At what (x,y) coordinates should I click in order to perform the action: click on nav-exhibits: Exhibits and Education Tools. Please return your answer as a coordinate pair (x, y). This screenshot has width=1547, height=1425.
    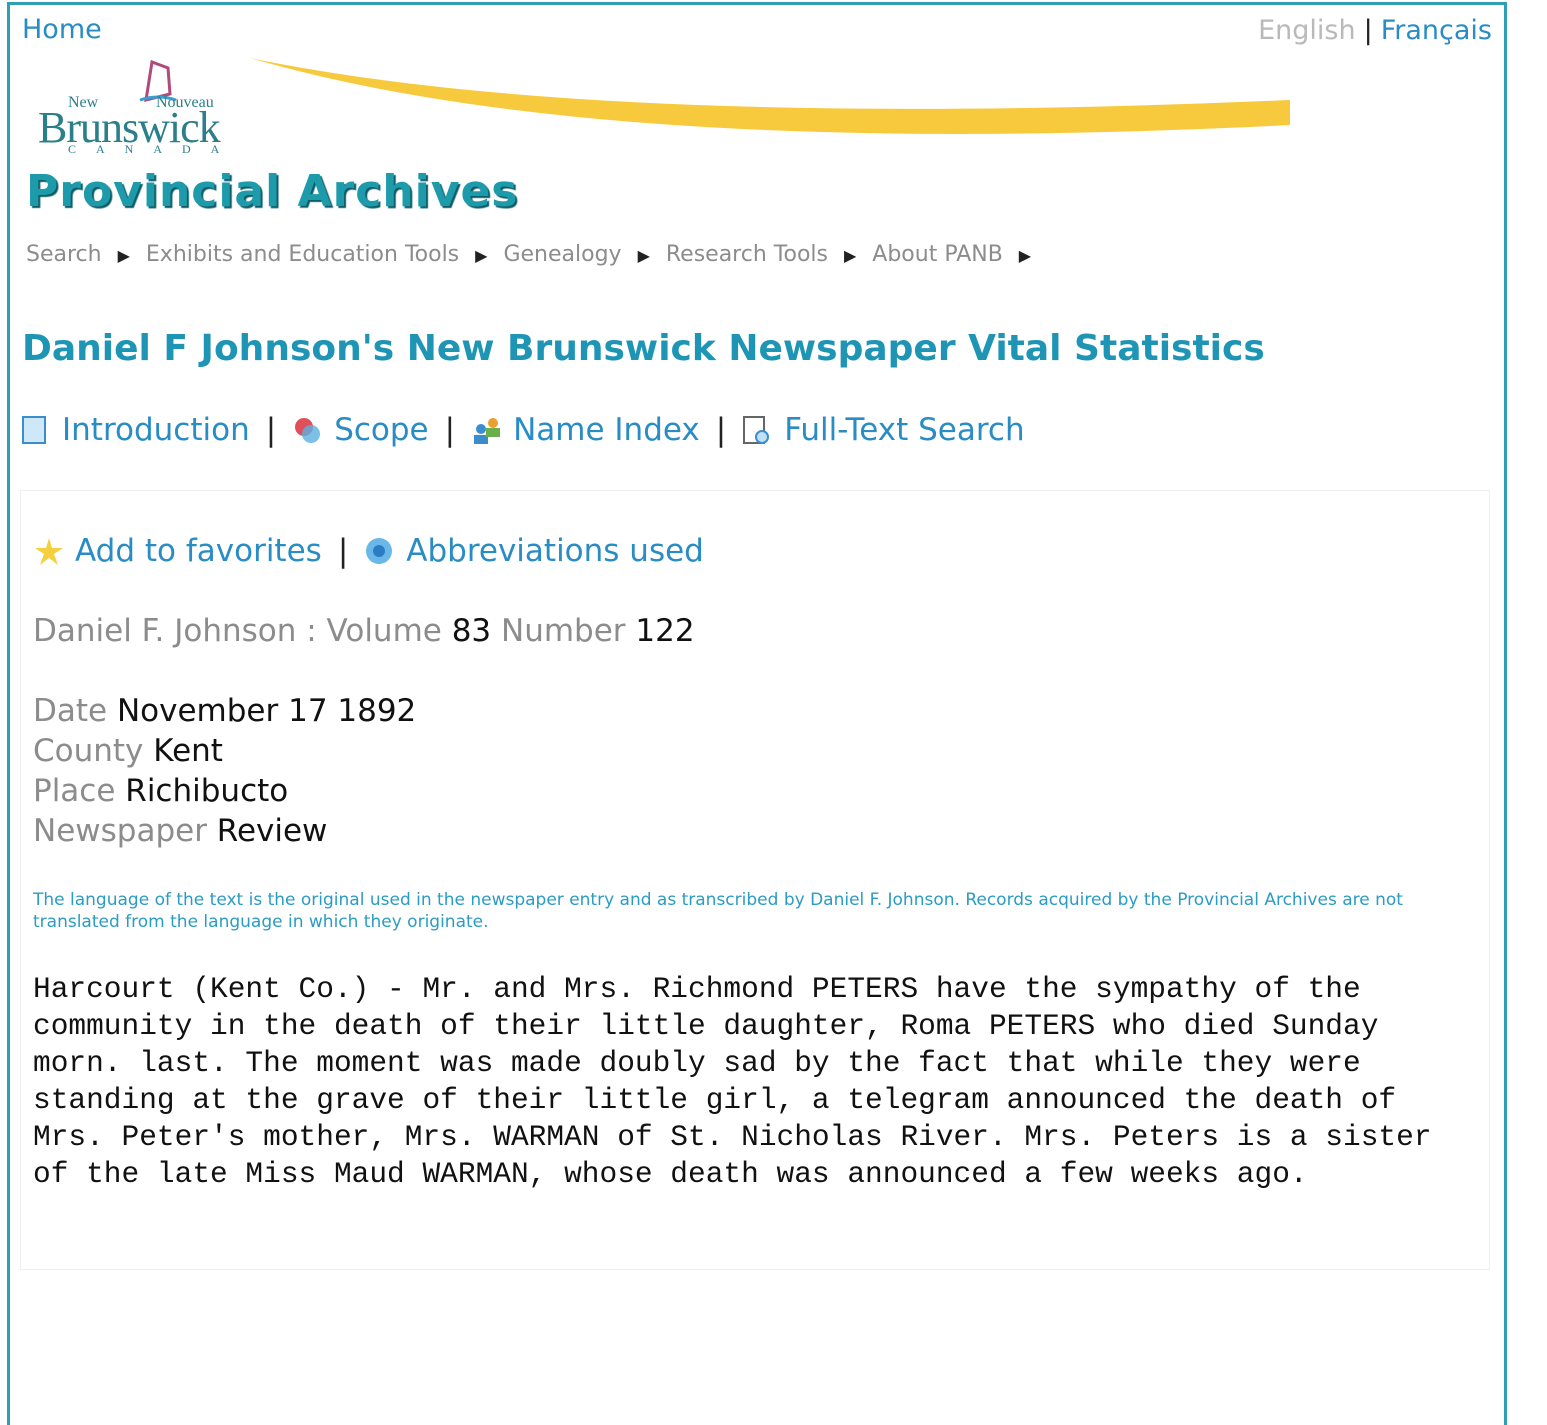
    Looking at the image, I should click on (302, 256).